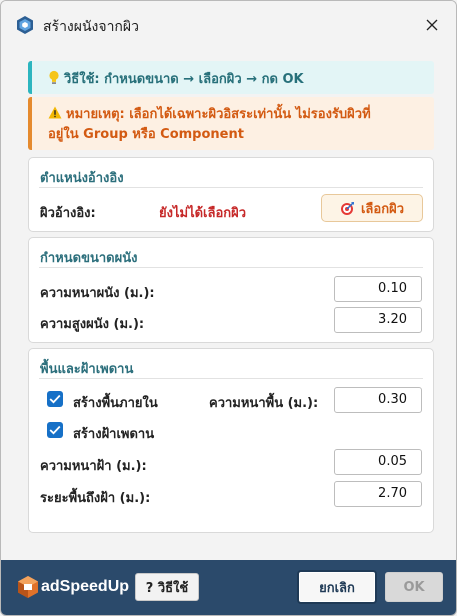 This screenshot has width=457, height=616. Describe the element at coordinates (115, 402) in the screenshot. I see `create-floor-label: สร้างพื้นภายใน` at that location.